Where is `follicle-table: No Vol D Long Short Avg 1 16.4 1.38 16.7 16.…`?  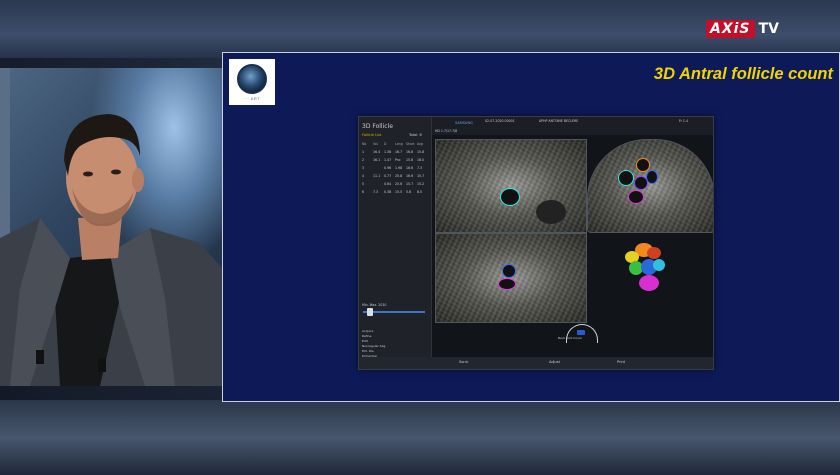
follicle-table: No Vol D Long Short Avg 1 16.4 1.38 16.7 16.… is located at coordinates (395, 167).